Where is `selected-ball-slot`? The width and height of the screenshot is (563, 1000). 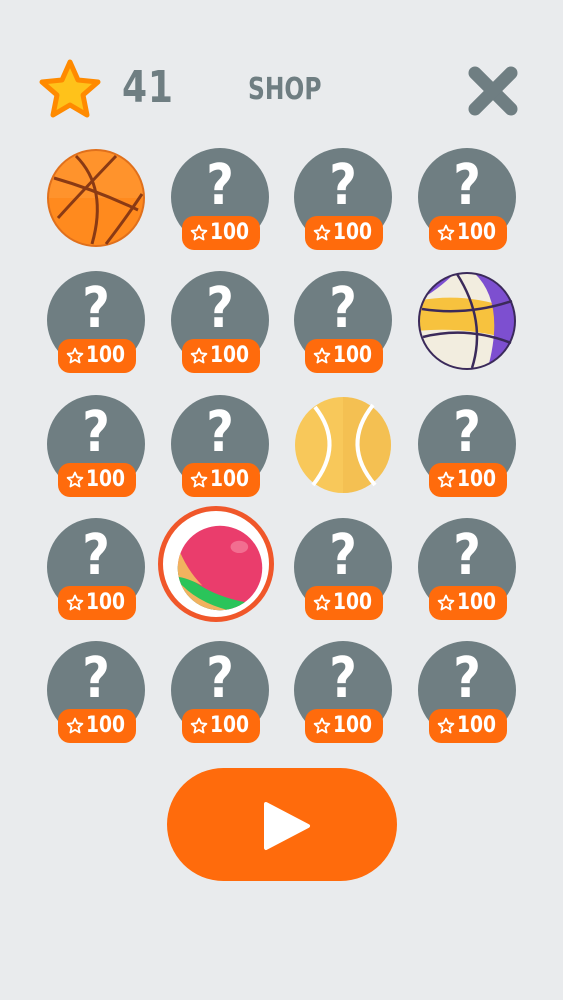 selected-ball-slot is located at coordinates (216, 564).